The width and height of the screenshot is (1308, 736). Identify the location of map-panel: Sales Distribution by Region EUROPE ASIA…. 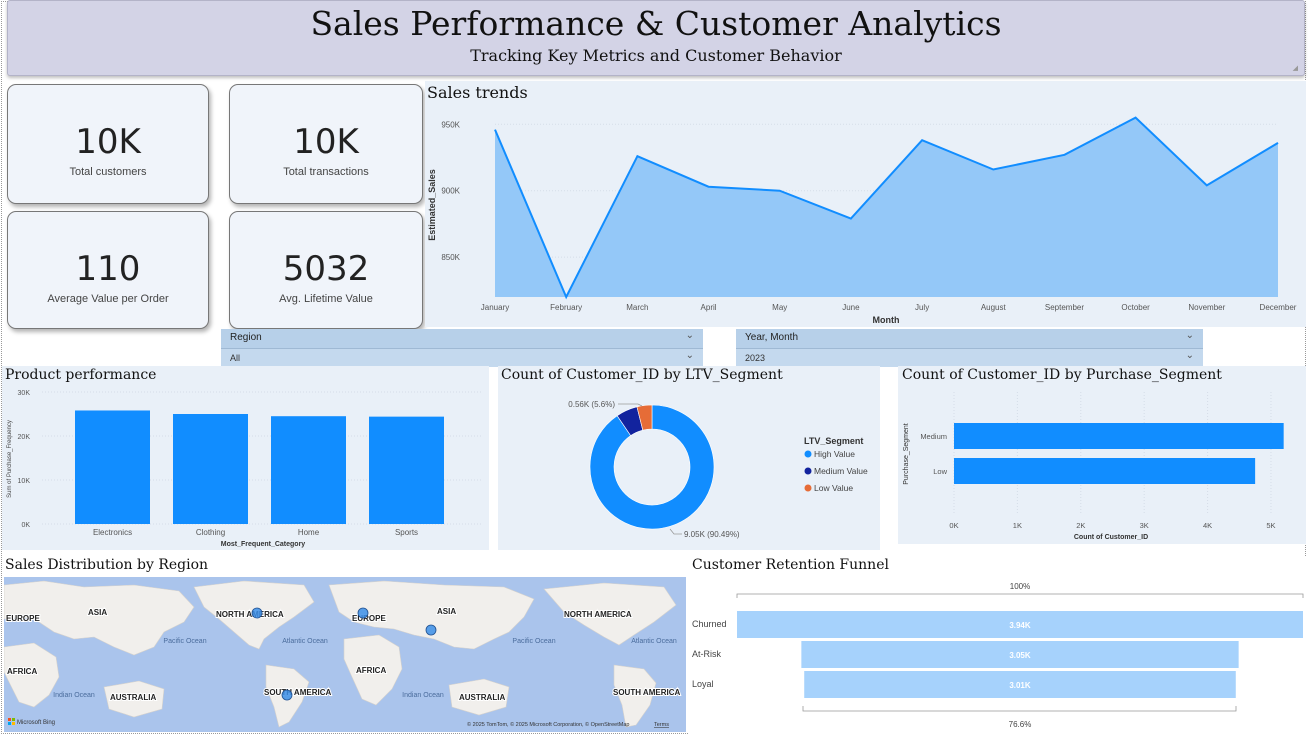
(344, 644).